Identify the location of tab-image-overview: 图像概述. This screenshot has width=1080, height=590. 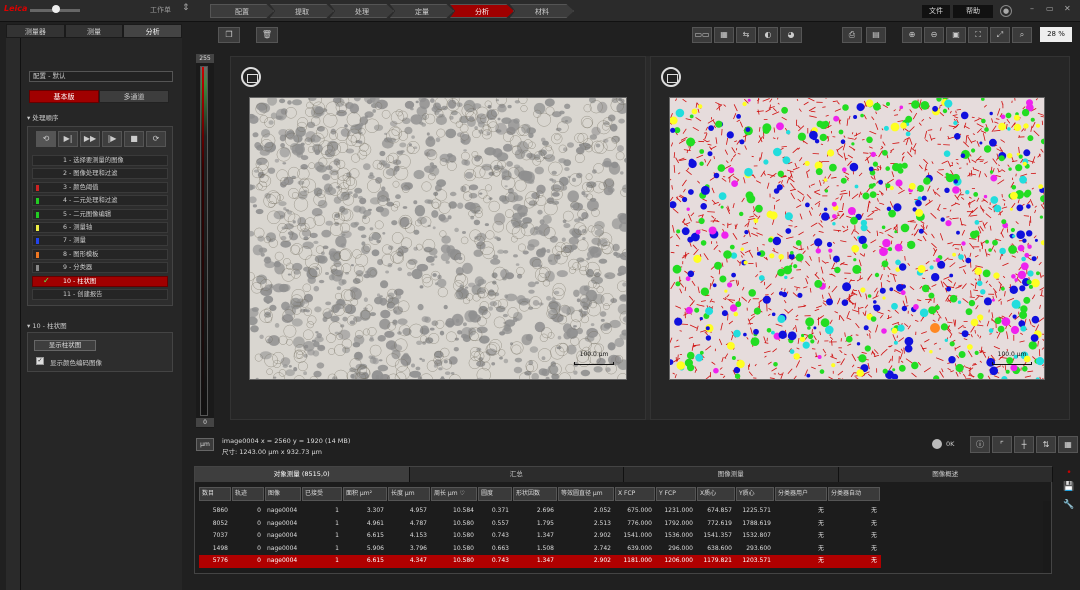
(945, 474).